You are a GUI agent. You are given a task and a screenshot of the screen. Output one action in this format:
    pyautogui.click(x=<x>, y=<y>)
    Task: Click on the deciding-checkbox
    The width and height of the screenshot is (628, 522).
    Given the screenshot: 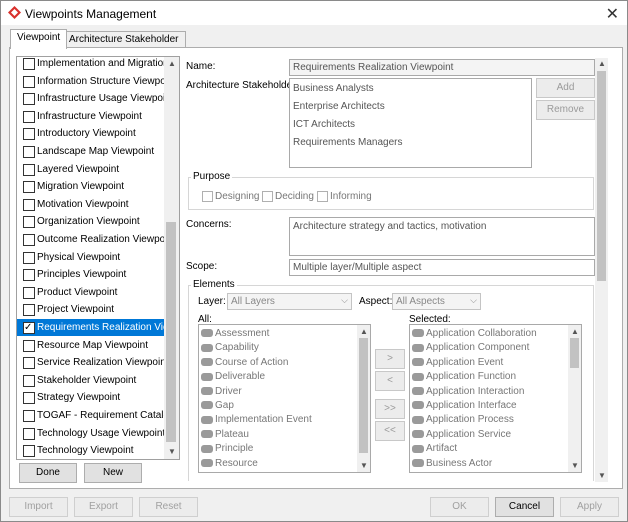 What is the action you would take?
    pyautogui.click(x=267, y=196)
    